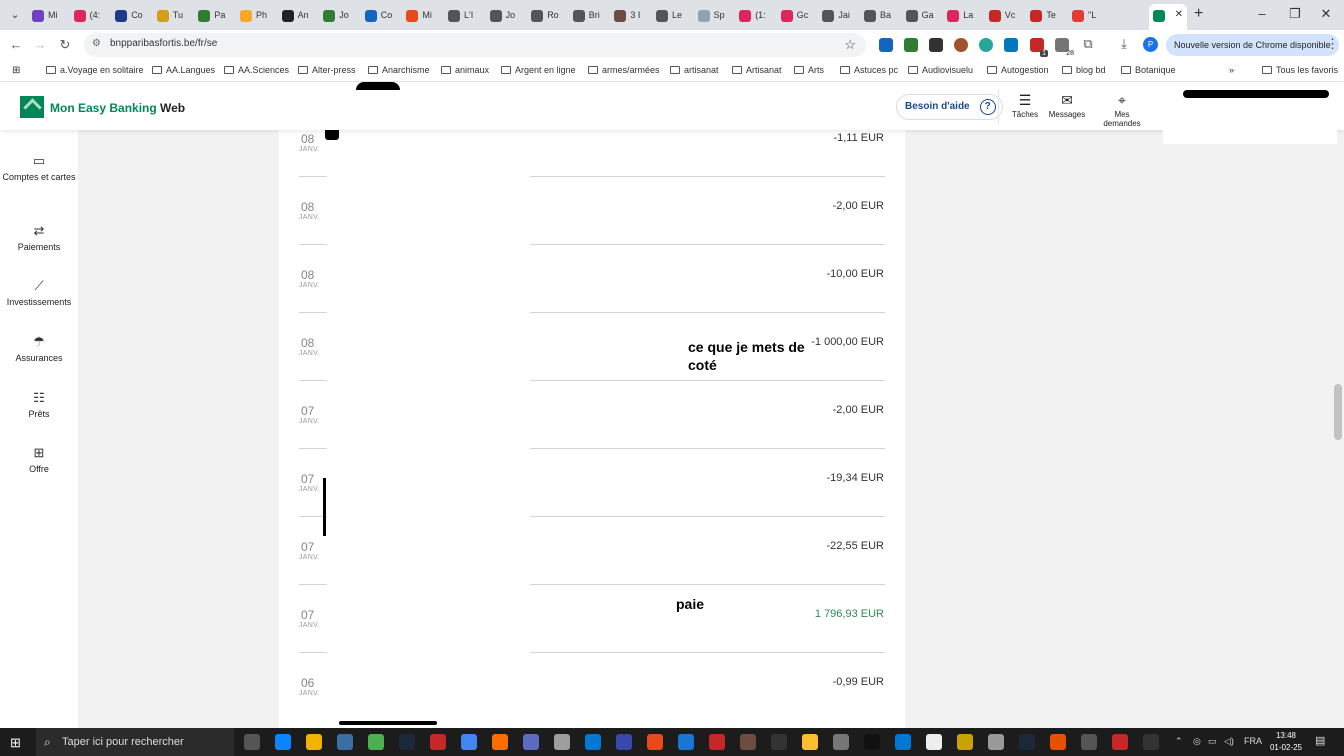 The height and width of the screenshot is (756, 1344). Describe the element at coordinates (922, 15) in the screenshot. I see `browser-tab: Ga` at that location.